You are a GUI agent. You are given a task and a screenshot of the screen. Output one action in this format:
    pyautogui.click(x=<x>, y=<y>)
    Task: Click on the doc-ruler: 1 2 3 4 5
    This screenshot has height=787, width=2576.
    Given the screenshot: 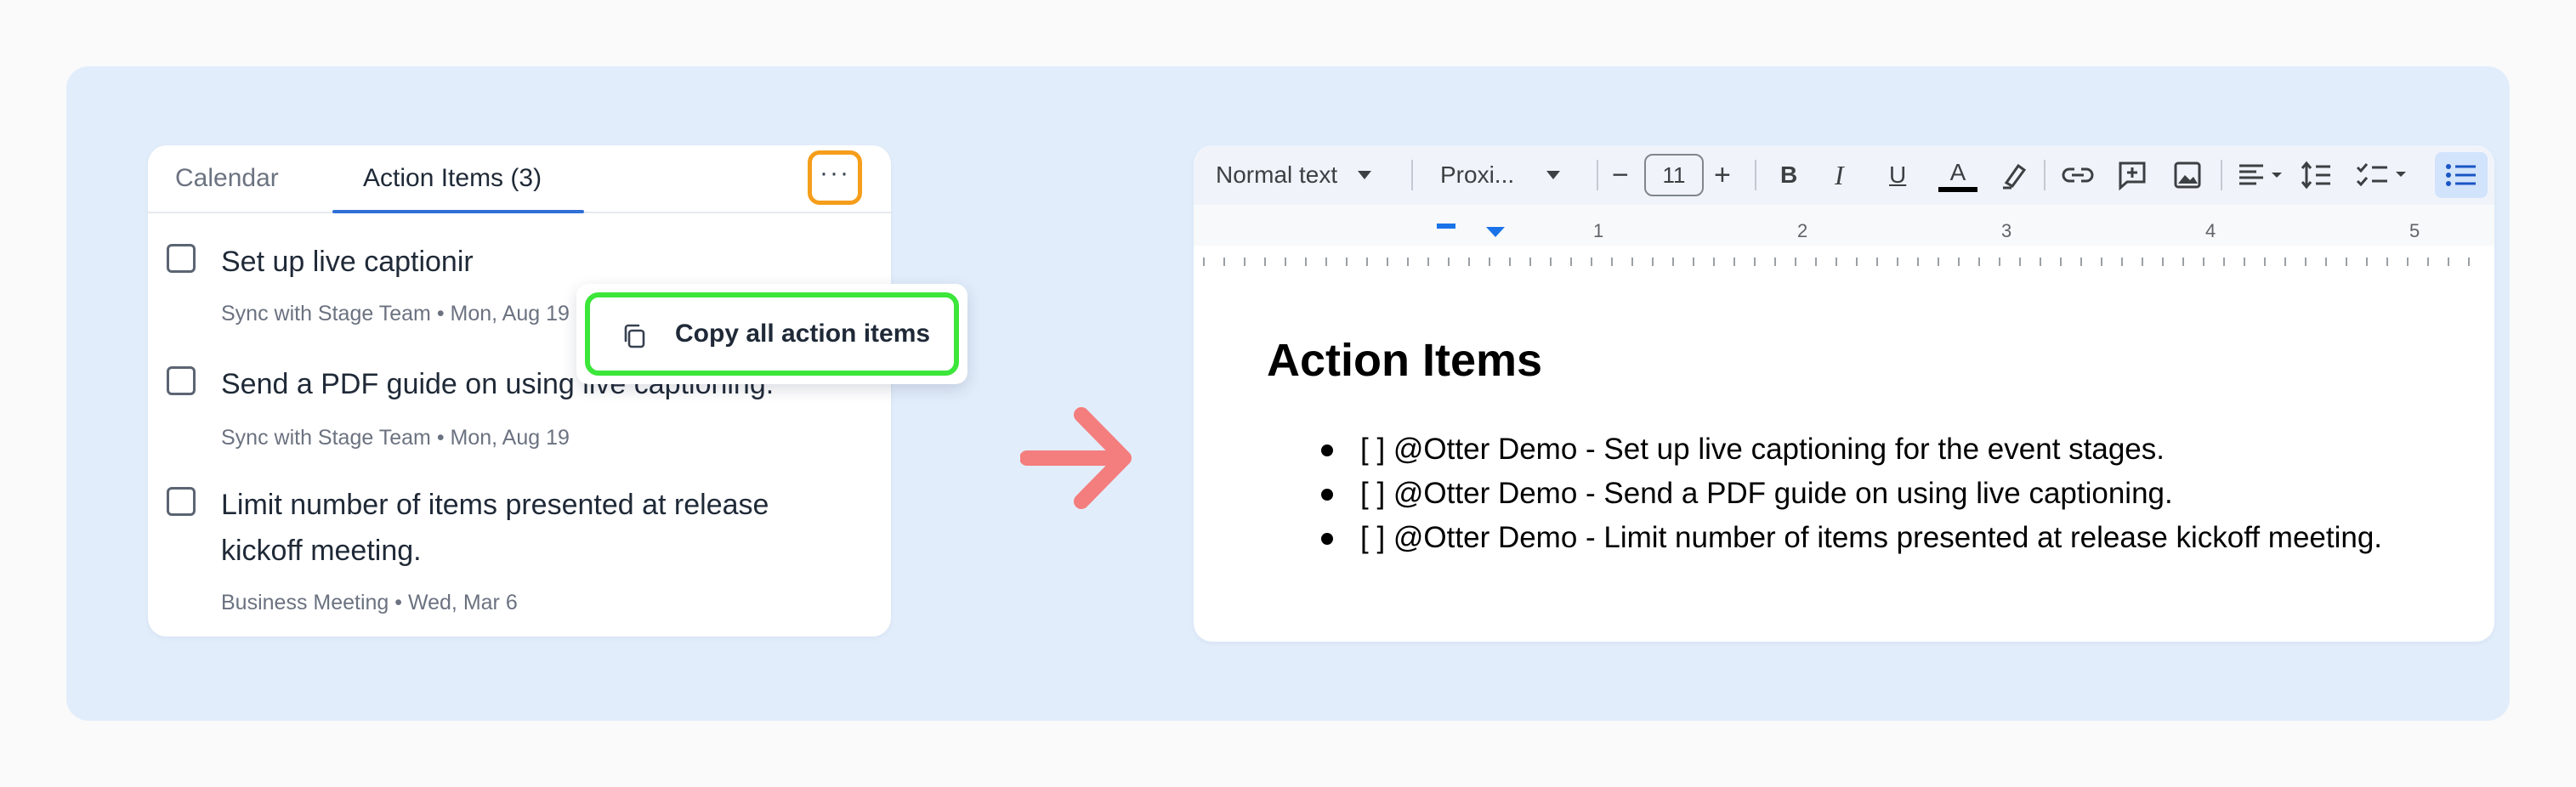 What is the action you would take?
    pyautogui.click(x=1844, y=239)
    